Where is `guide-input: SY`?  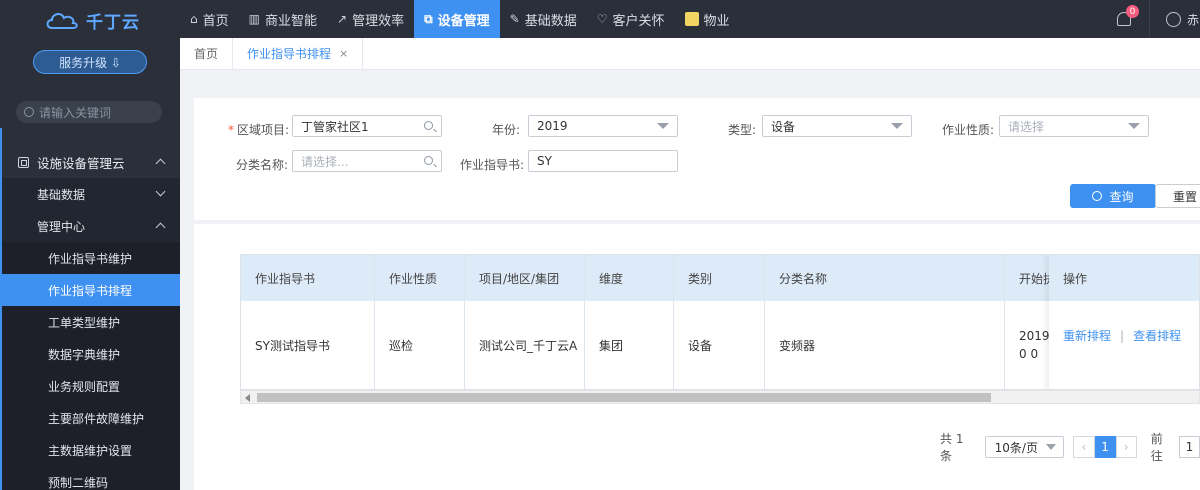 guide-input: SY is located at coordinates (603, 161).